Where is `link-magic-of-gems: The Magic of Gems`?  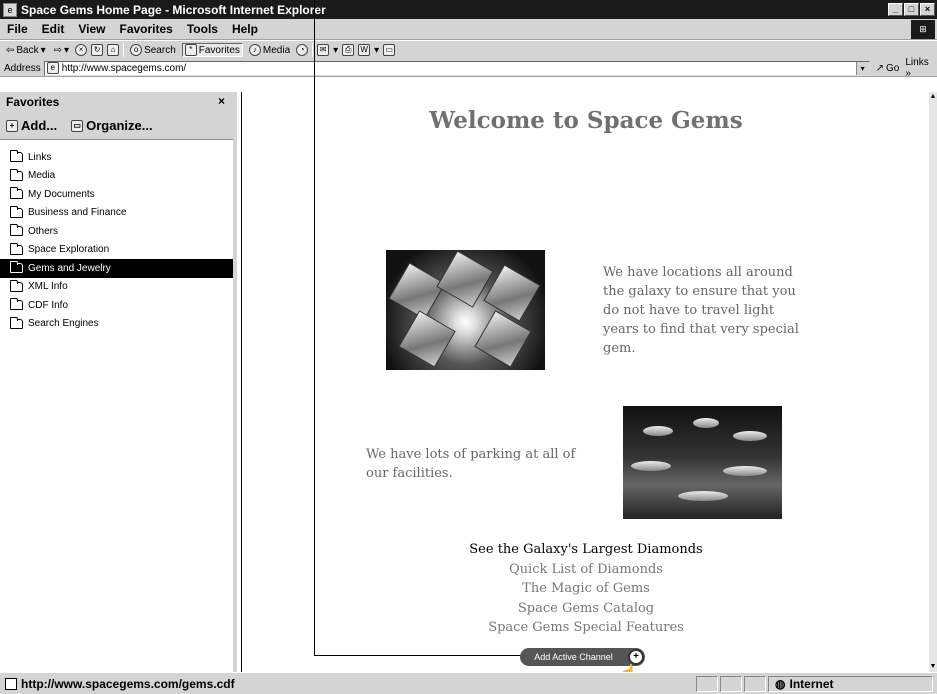 link-magic-of-gems: The Magic of Gems is located at coordinates (585, 589).